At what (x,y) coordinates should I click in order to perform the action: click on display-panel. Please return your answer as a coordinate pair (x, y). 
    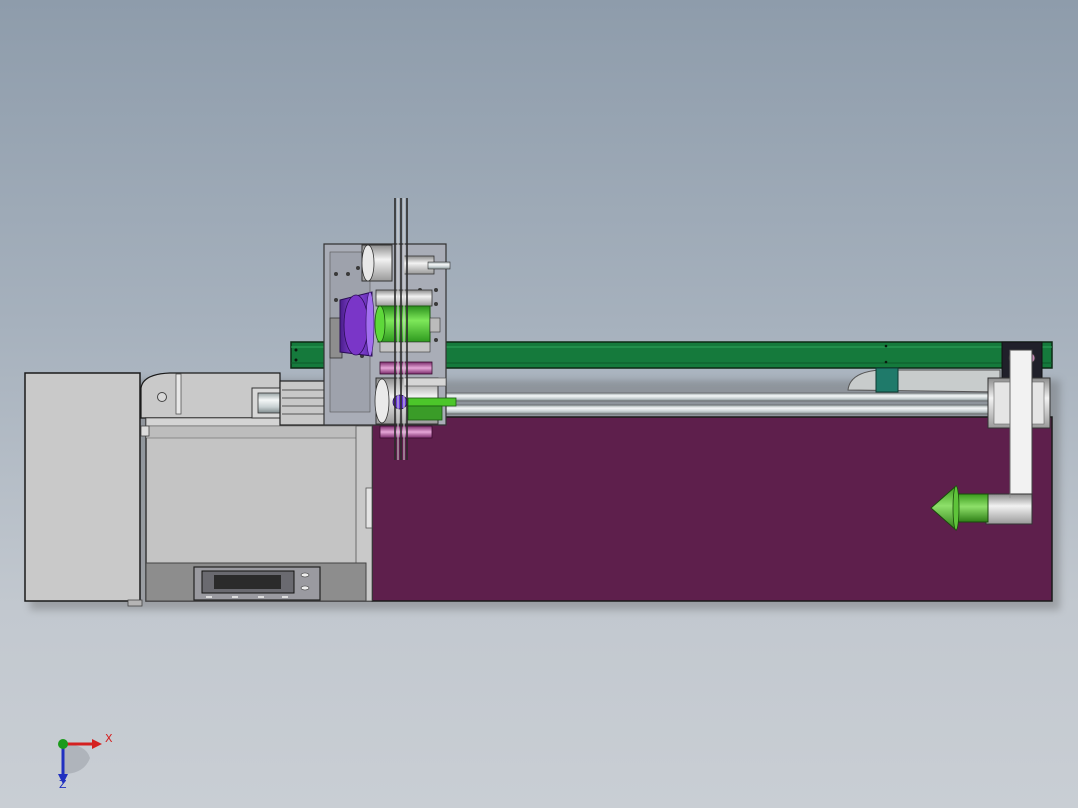
    Looking at the image, I should click on (257, 583).